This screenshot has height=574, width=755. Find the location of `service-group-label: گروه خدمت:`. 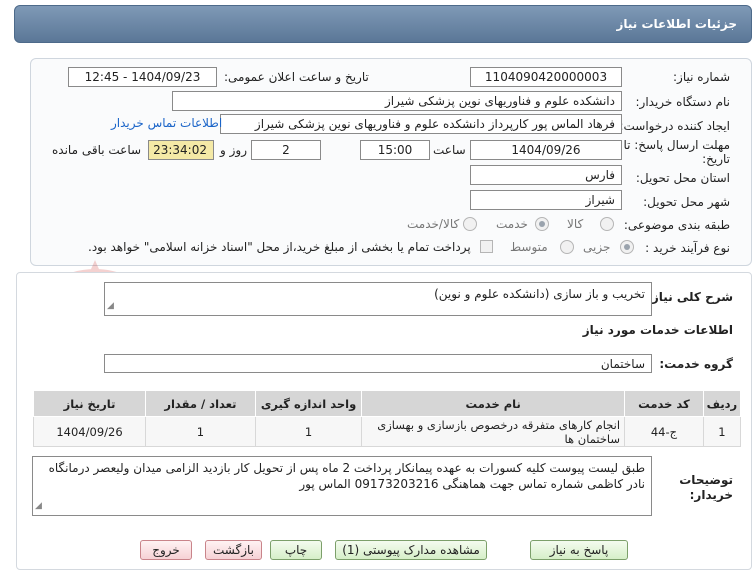

service-group-label: گروه خدمت: is located at coordinates (696, 364).